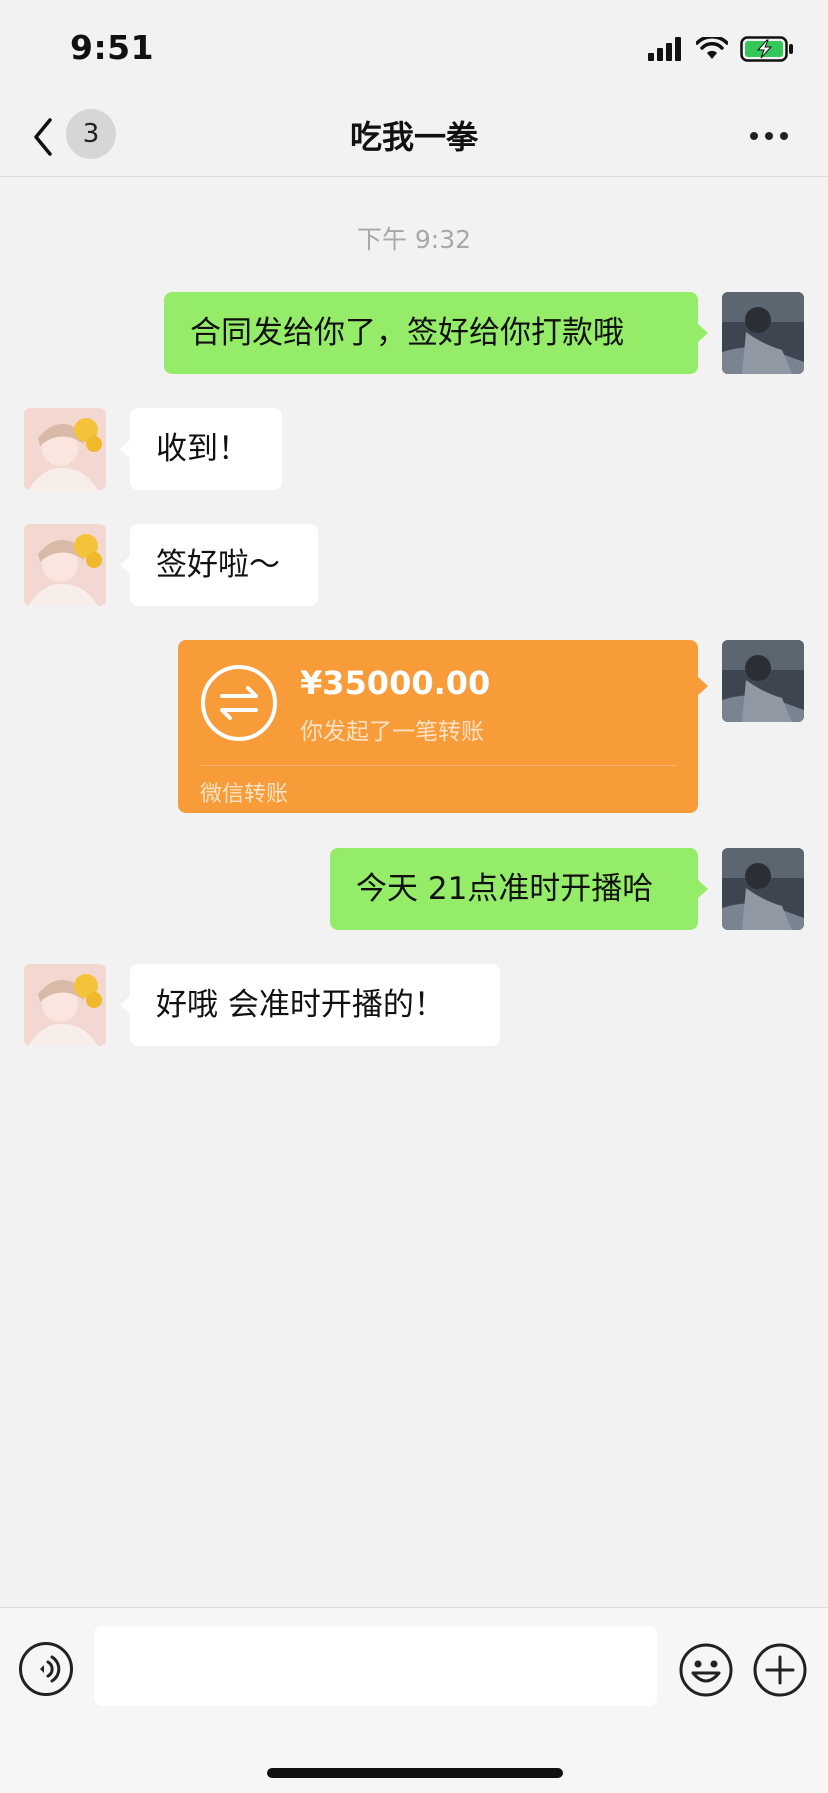 The image size is (828, 1793). Describe the element at coordinates (395, 683) in the screenshot. I see `transfer-amount: ¥35000.00` at that location.